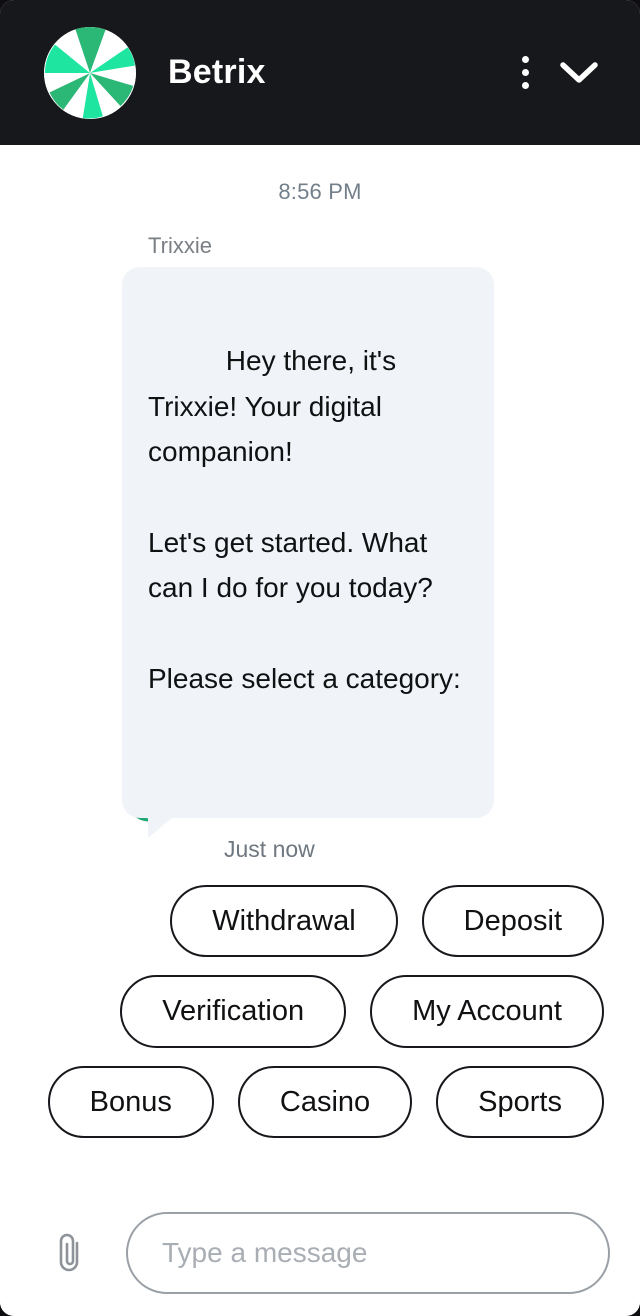 The image size is (640, 1316). I want to click on paperclip-icon, so click(69, 1252).